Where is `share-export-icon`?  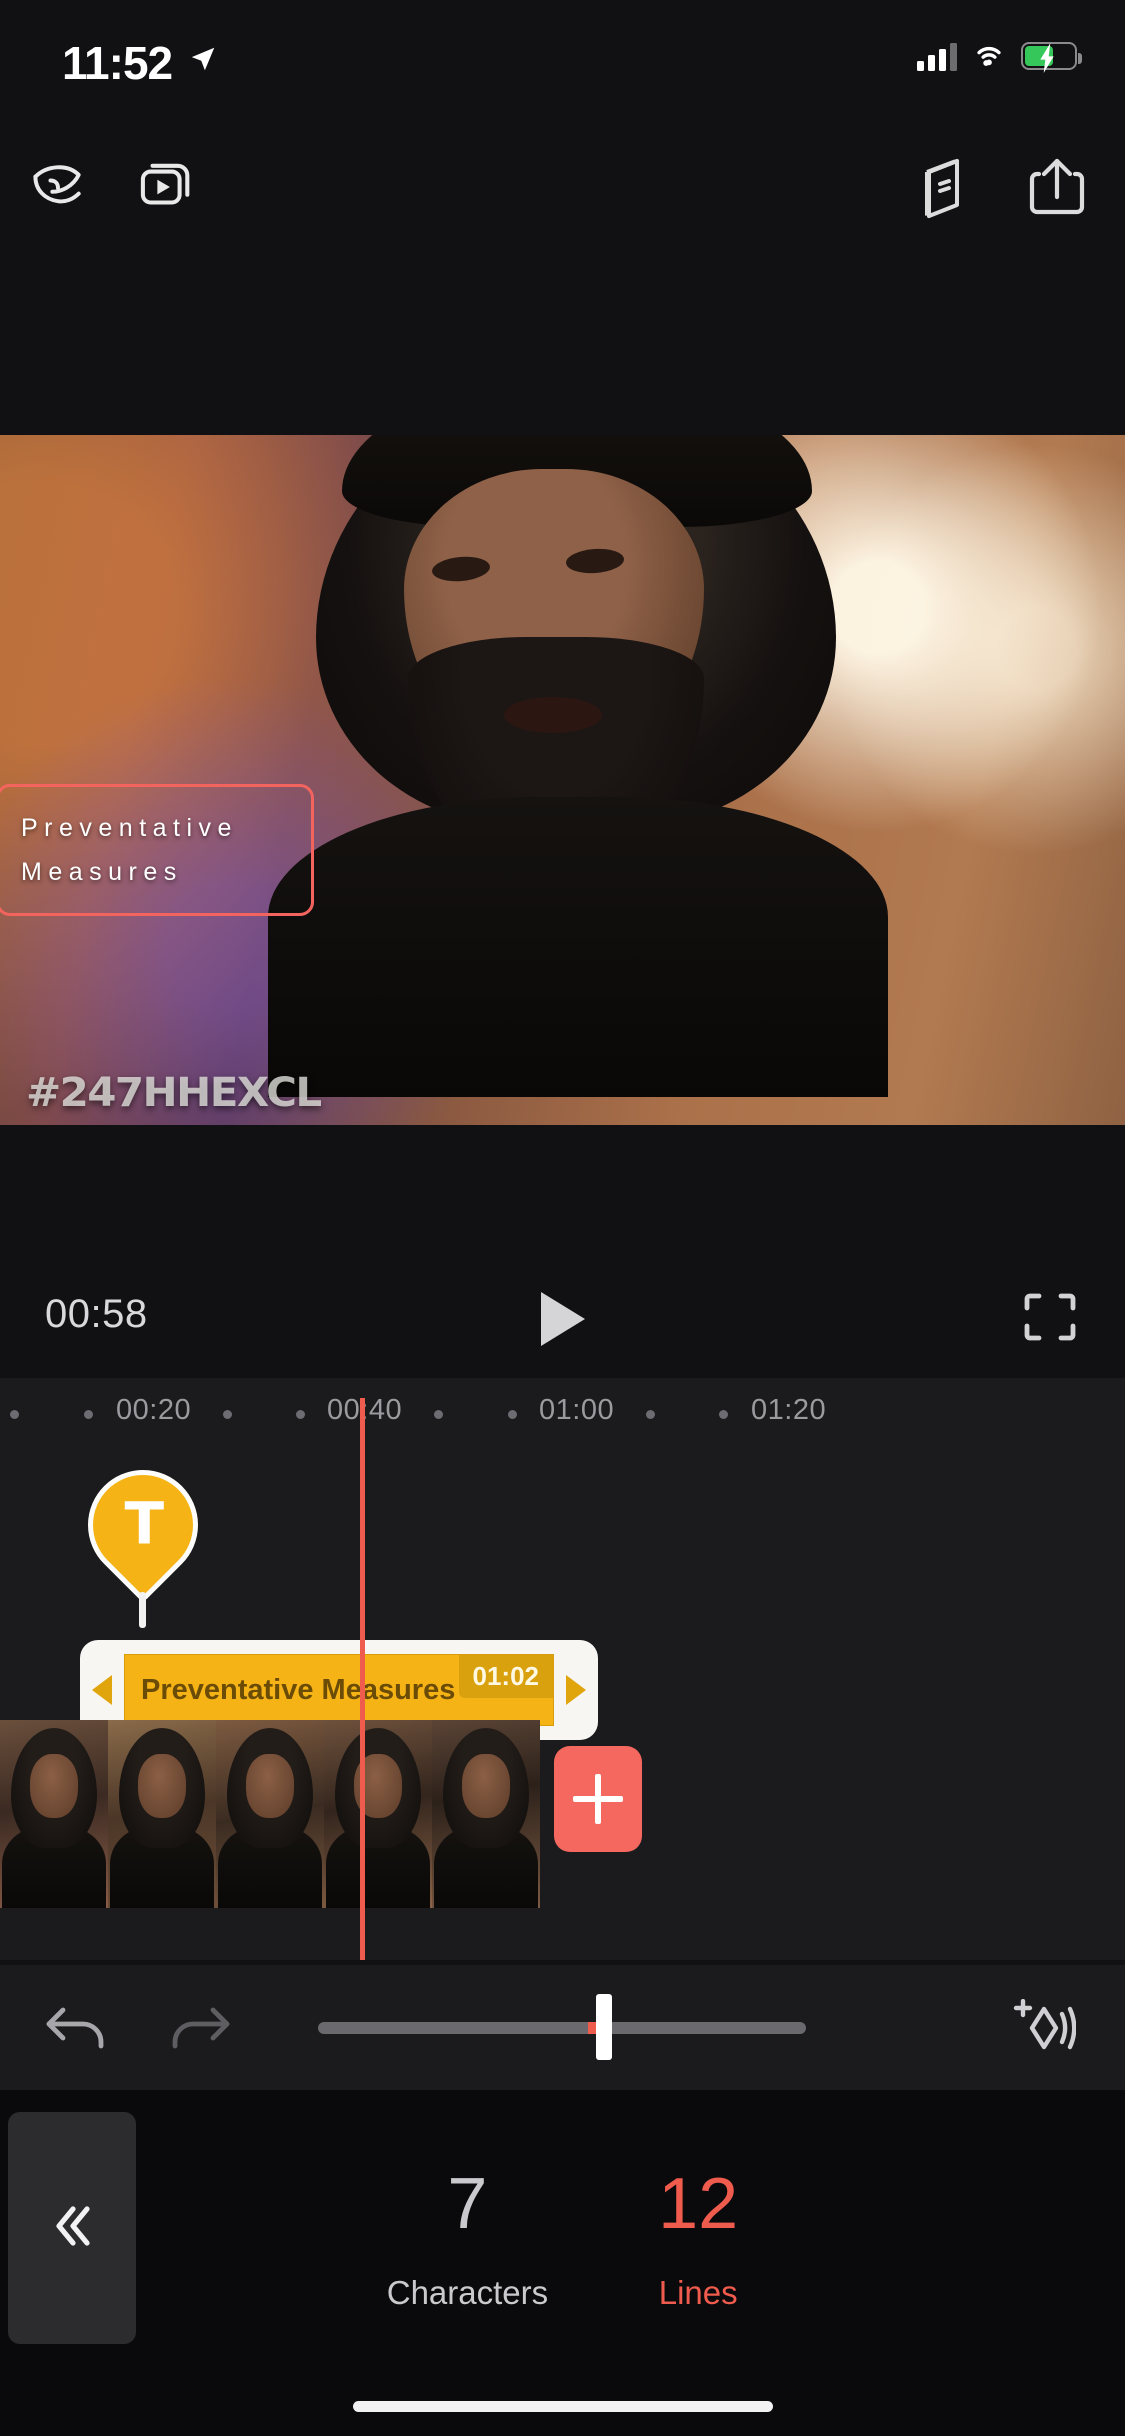 share-export-icon is located at coordinates (1057, 188).